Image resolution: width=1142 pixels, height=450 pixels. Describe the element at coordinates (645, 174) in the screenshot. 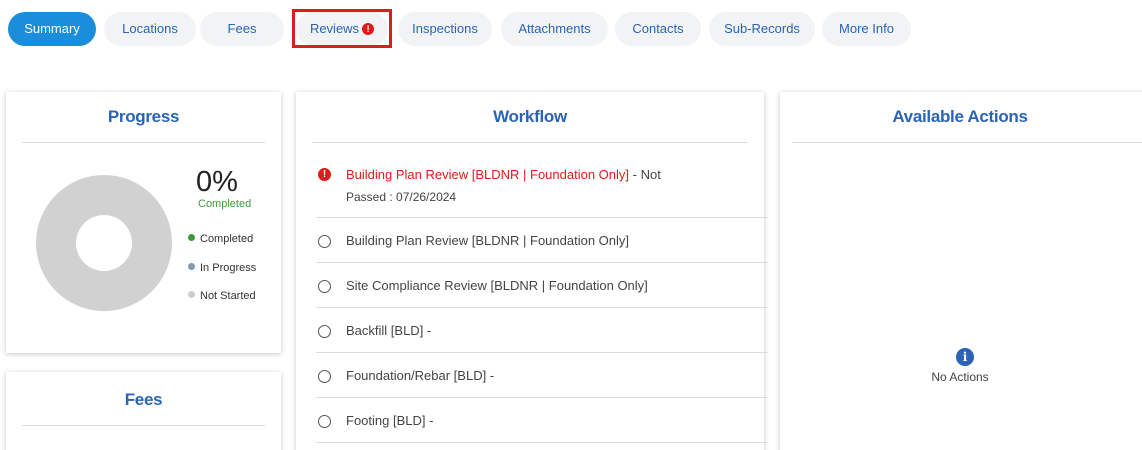

I see `workflow-item-status: - Not` at that location.